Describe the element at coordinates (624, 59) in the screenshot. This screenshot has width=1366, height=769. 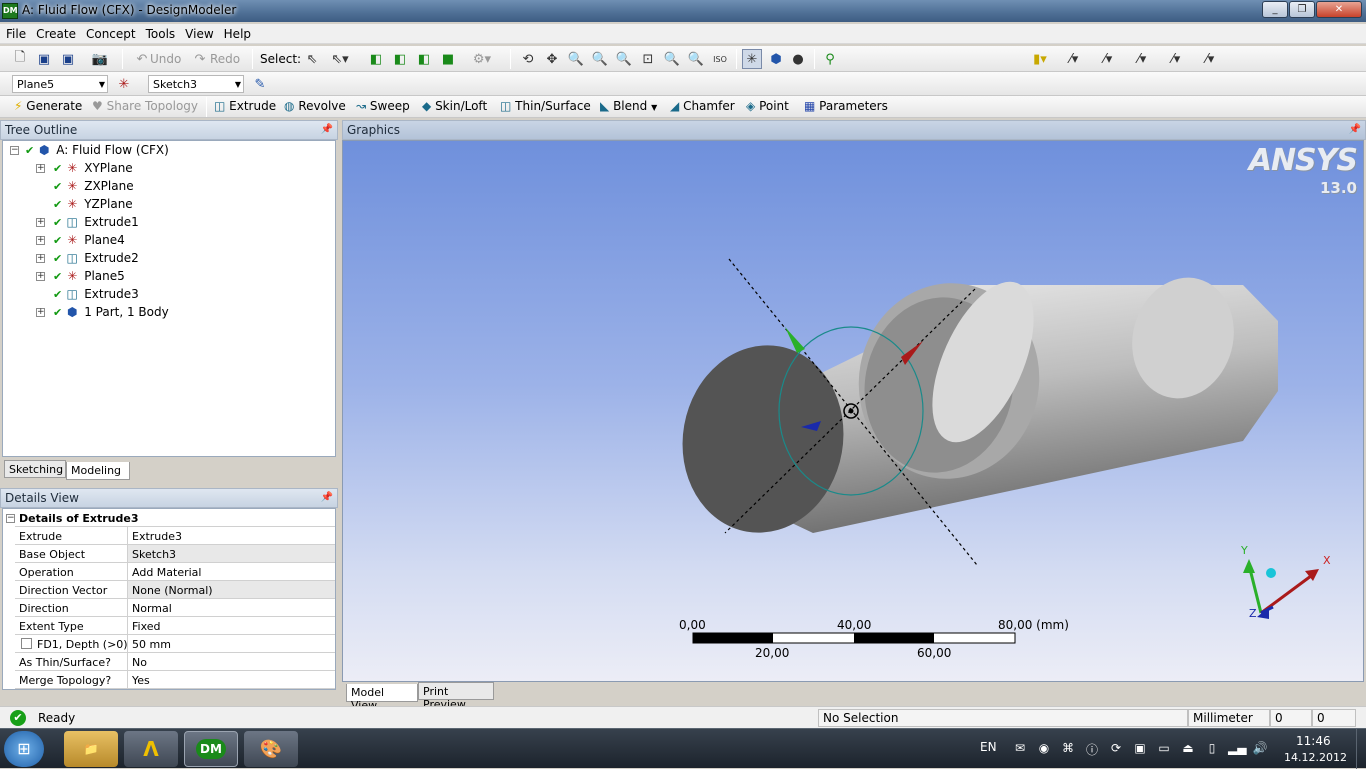
I see `zoom-box-icon: 🔍` at that location.